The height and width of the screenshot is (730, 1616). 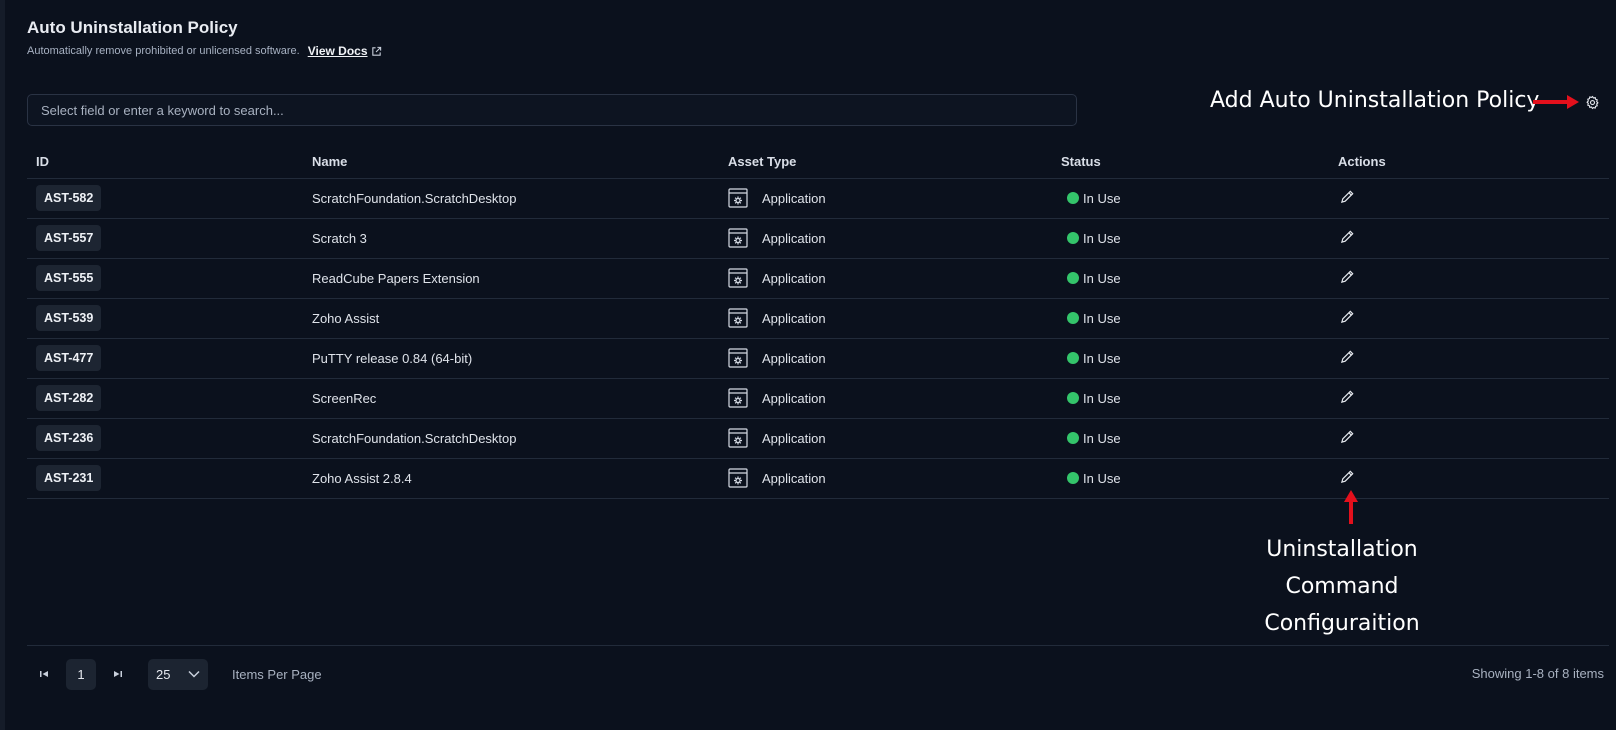 I want to click on cell-id: AST-582, so click(x=165, y=198).